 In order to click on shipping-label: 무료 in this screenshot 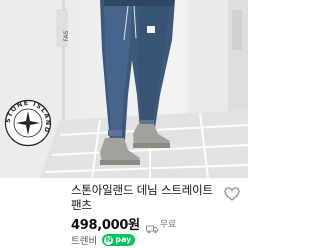, I will do `click(168, 224)`.